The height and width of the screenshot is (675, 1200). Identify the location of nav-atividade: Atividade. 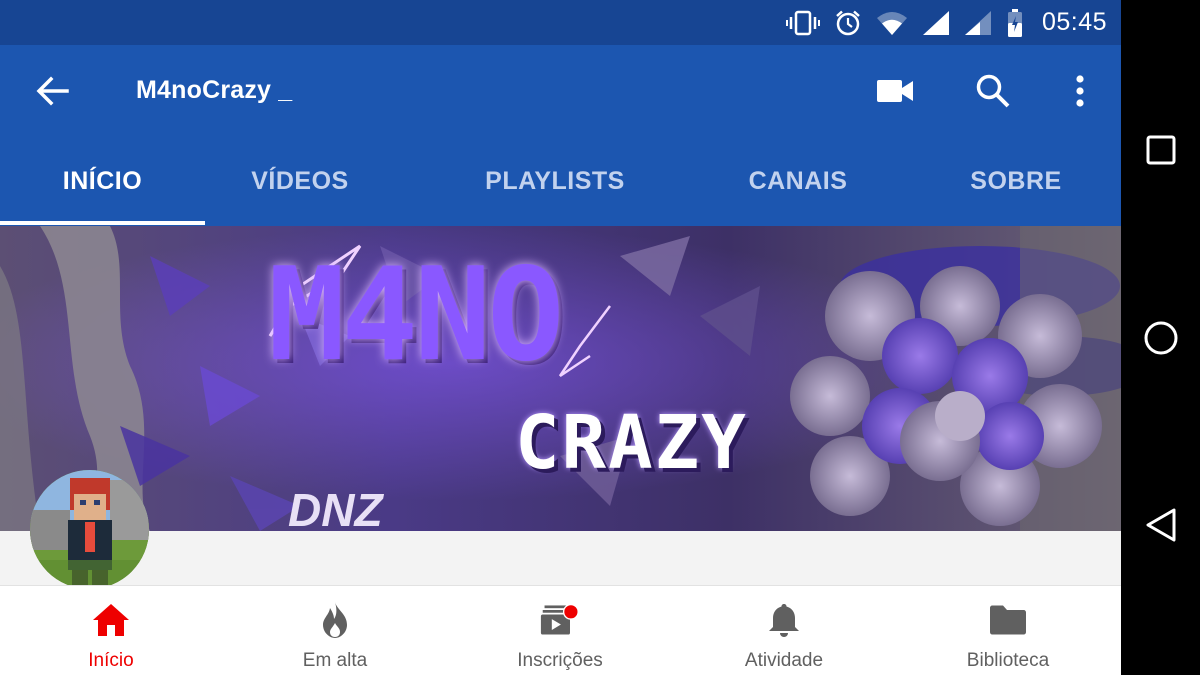
(784, 630).